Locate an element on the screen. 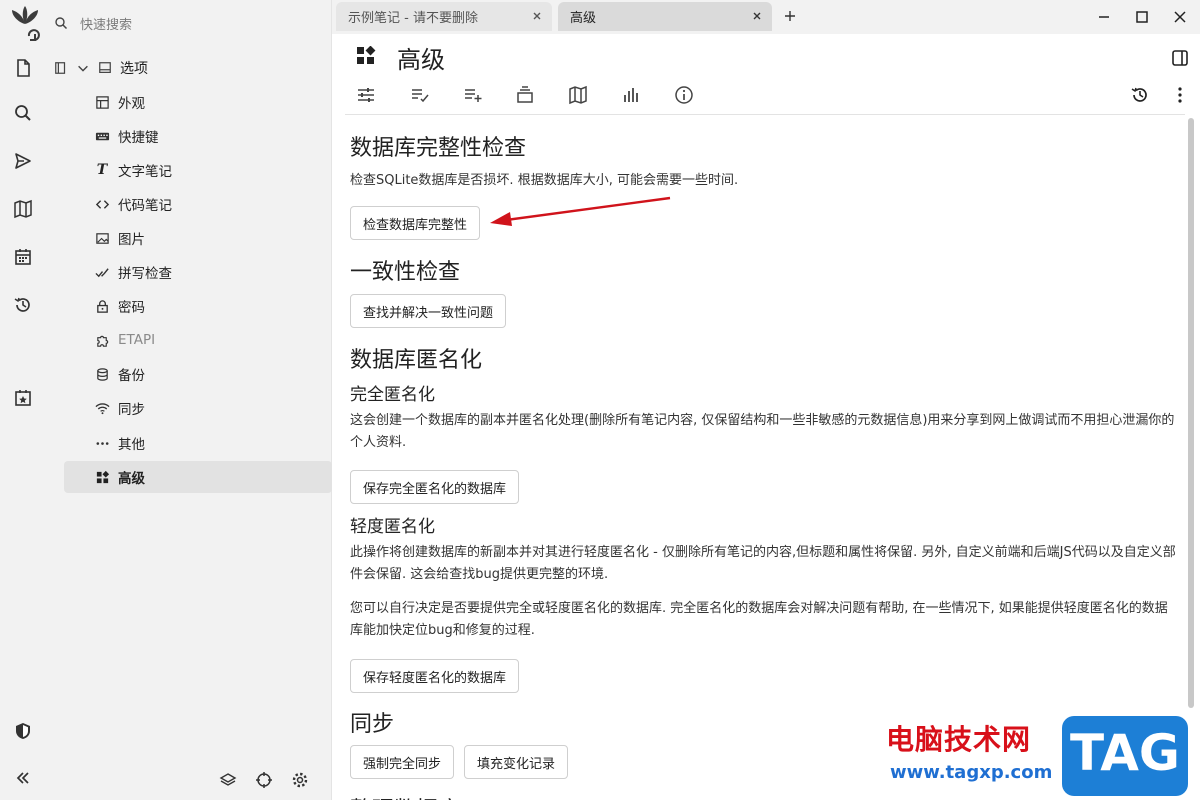  consistency-section-title: 一致性检查 is located at coordinates (405, 272).